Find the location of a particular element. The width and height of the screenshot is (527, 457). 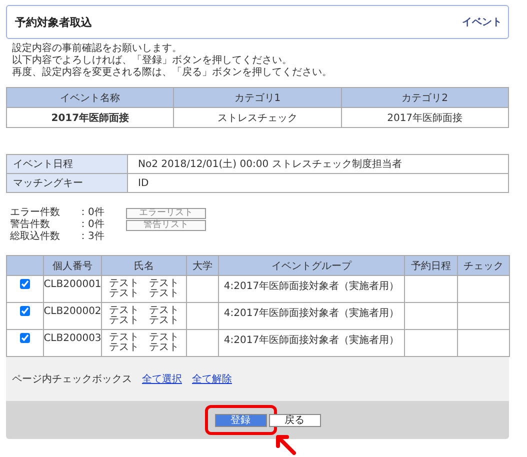

detail-label: イベント日程 is located at coordinates (67, 164).